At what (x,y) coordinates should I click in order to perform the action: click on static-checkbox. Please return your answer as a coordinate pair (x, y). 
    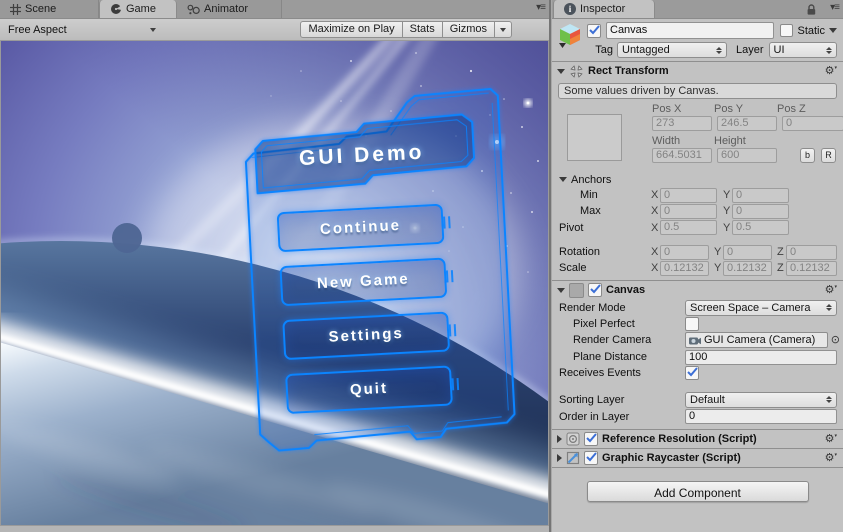
    Looking at the image, I should click on (787, 30).